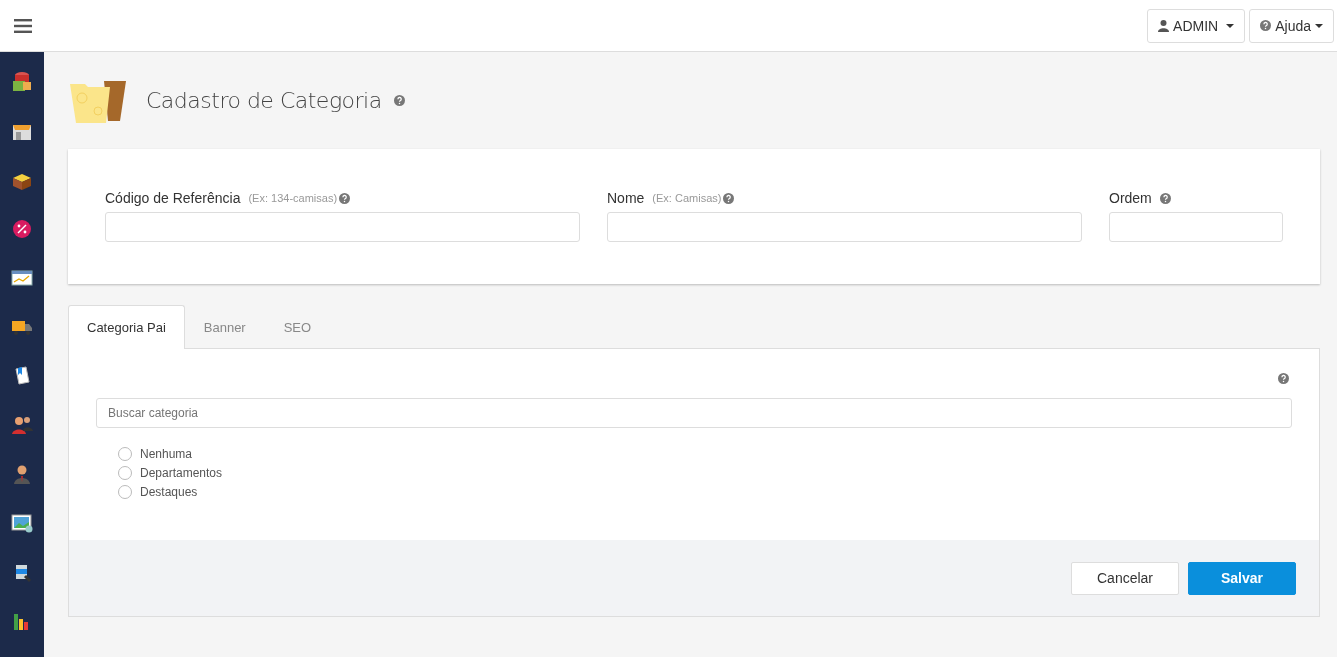  I want to click on field-label: Ordem, so click(1130, 198).